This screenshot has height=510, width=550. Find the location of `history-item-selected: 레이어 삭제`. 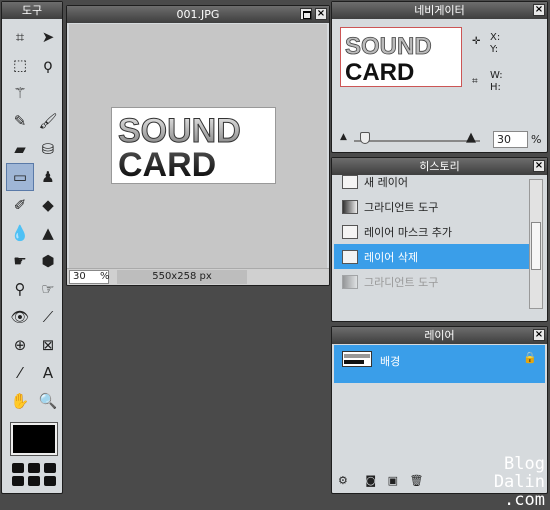

history-item-selected: 레이어 삭제 is located at coordinates (432, 256).